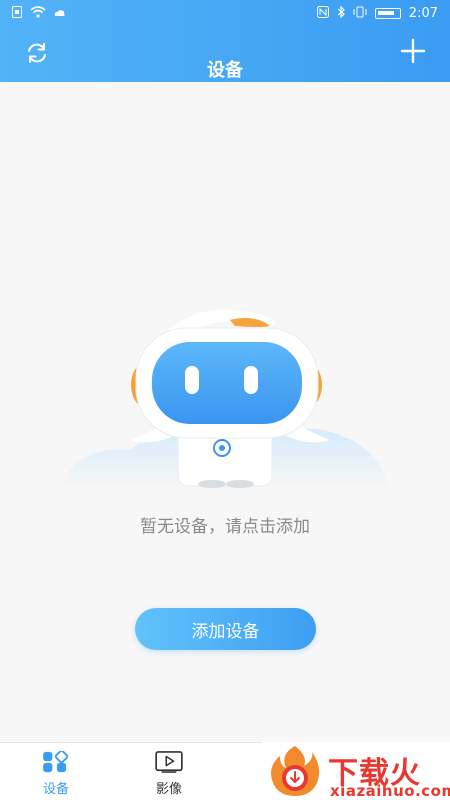 This screenshot has width=450, height=800. Describe the element at coordinates (55, 789) in the screenshot. I see `tab-devices-label: 设备` at that location.